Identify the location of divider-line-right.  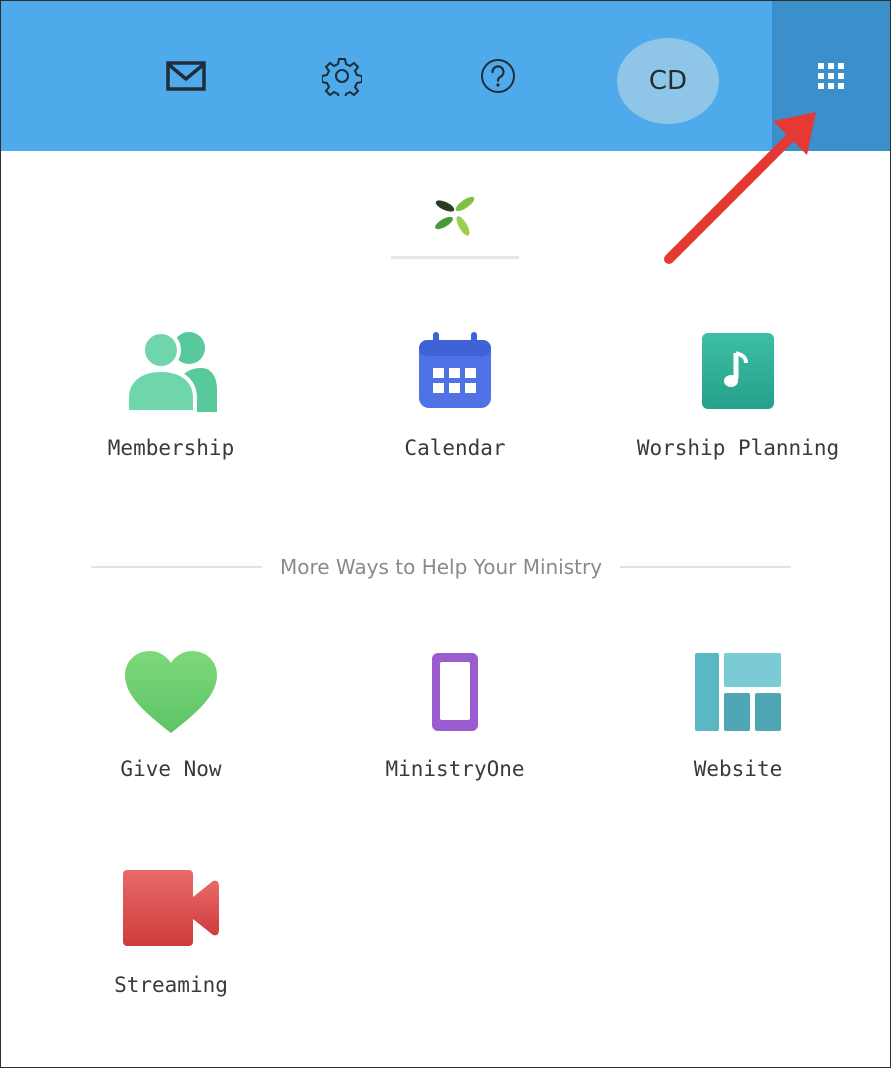
(706, 567).